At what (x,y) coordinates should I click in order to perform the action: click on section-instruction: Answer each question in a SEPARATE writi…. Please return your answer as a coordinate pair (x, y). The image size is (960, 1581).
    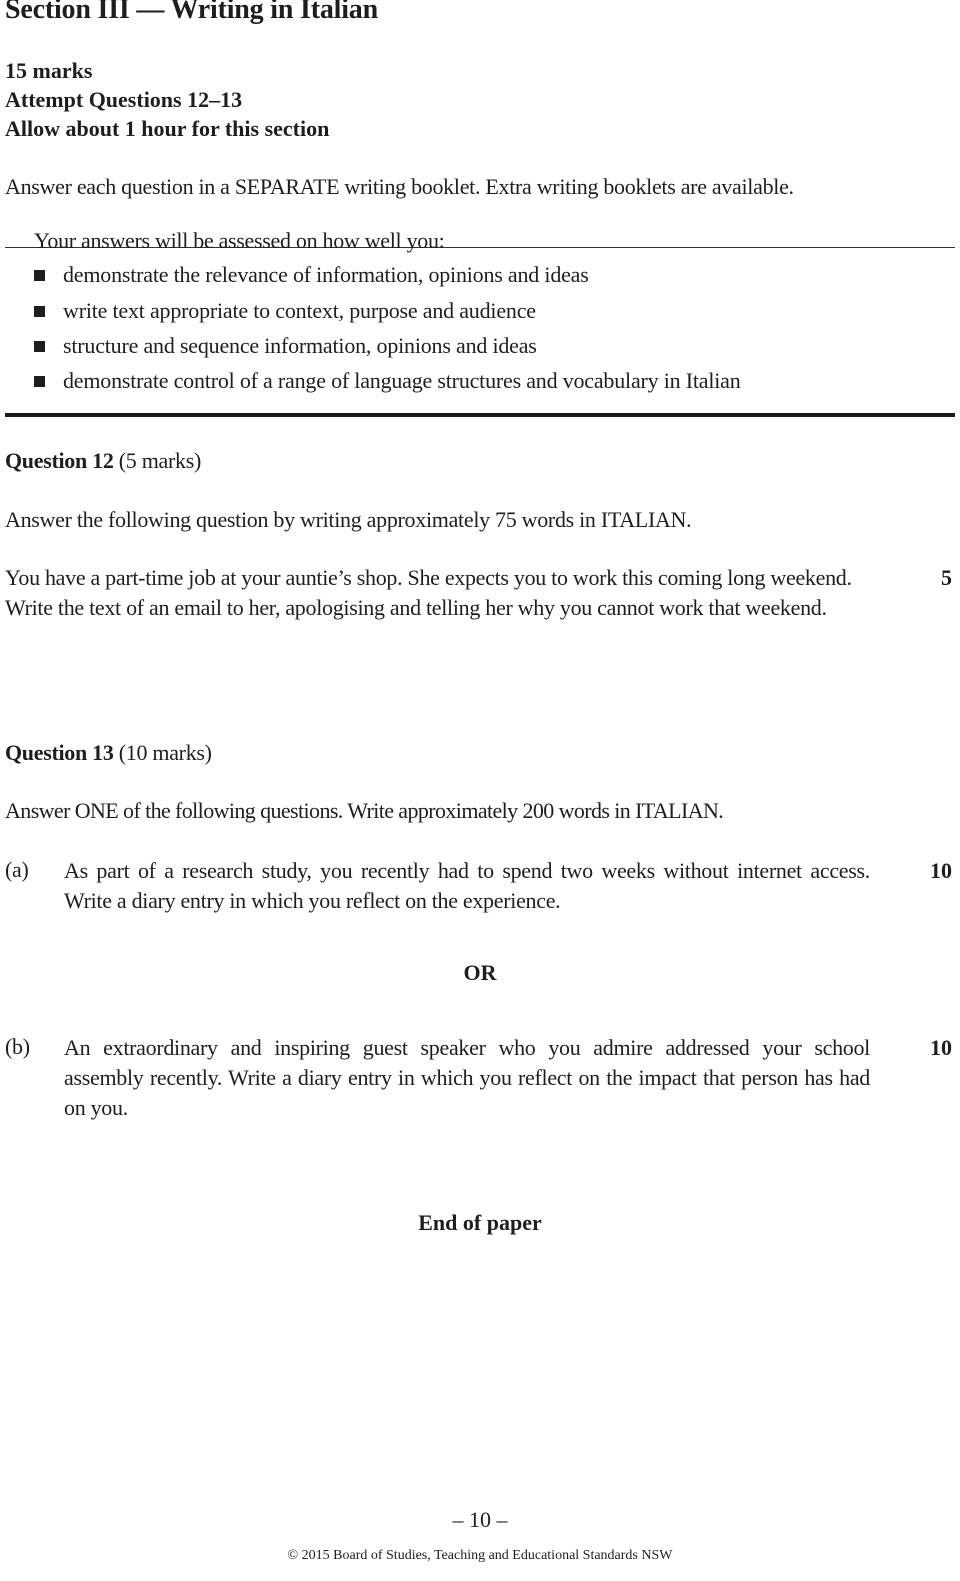
    Looking at the image, I should click on (399, 186).